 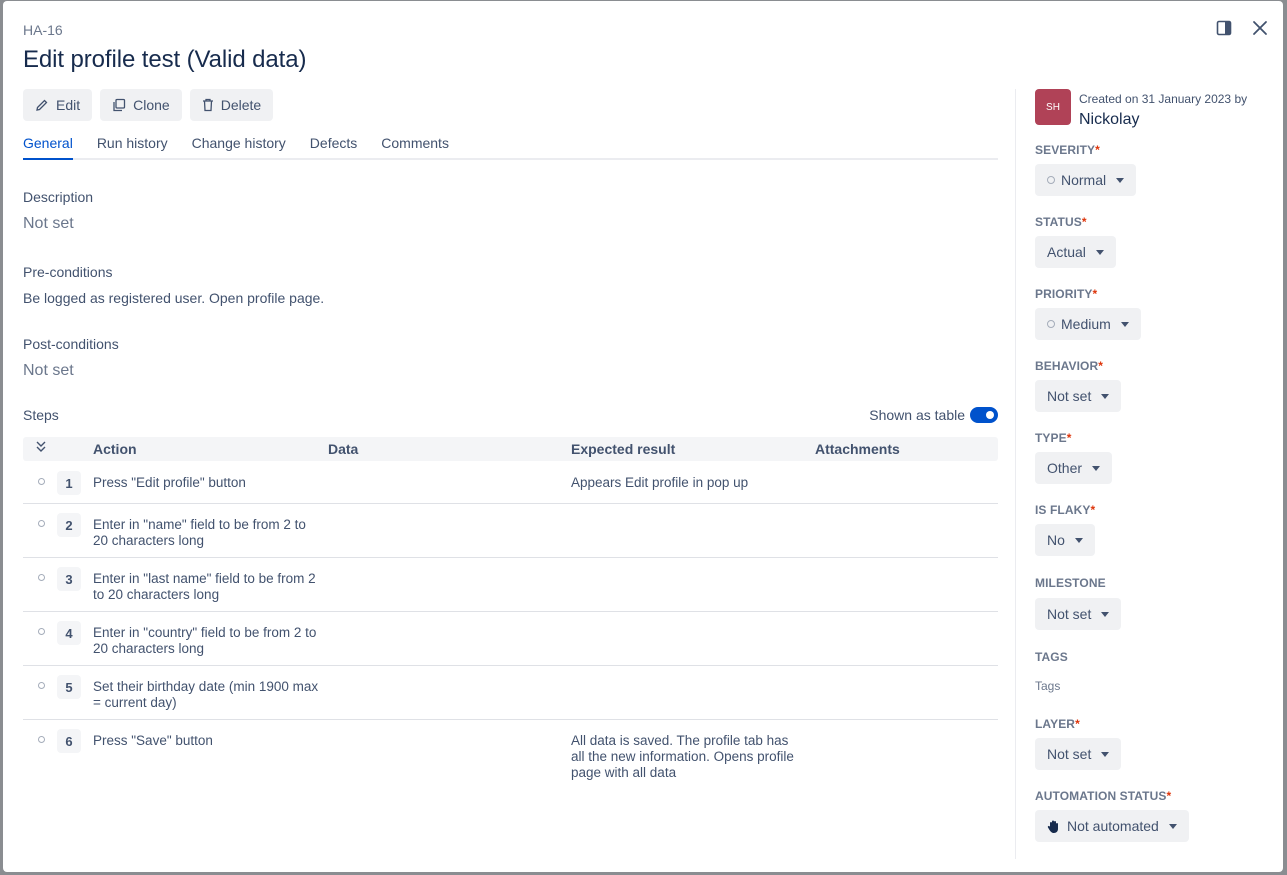 What do you see at coordinates (69, 687) in the screenshot?
I see `step-number: 5` at bounding box center [69, 687].